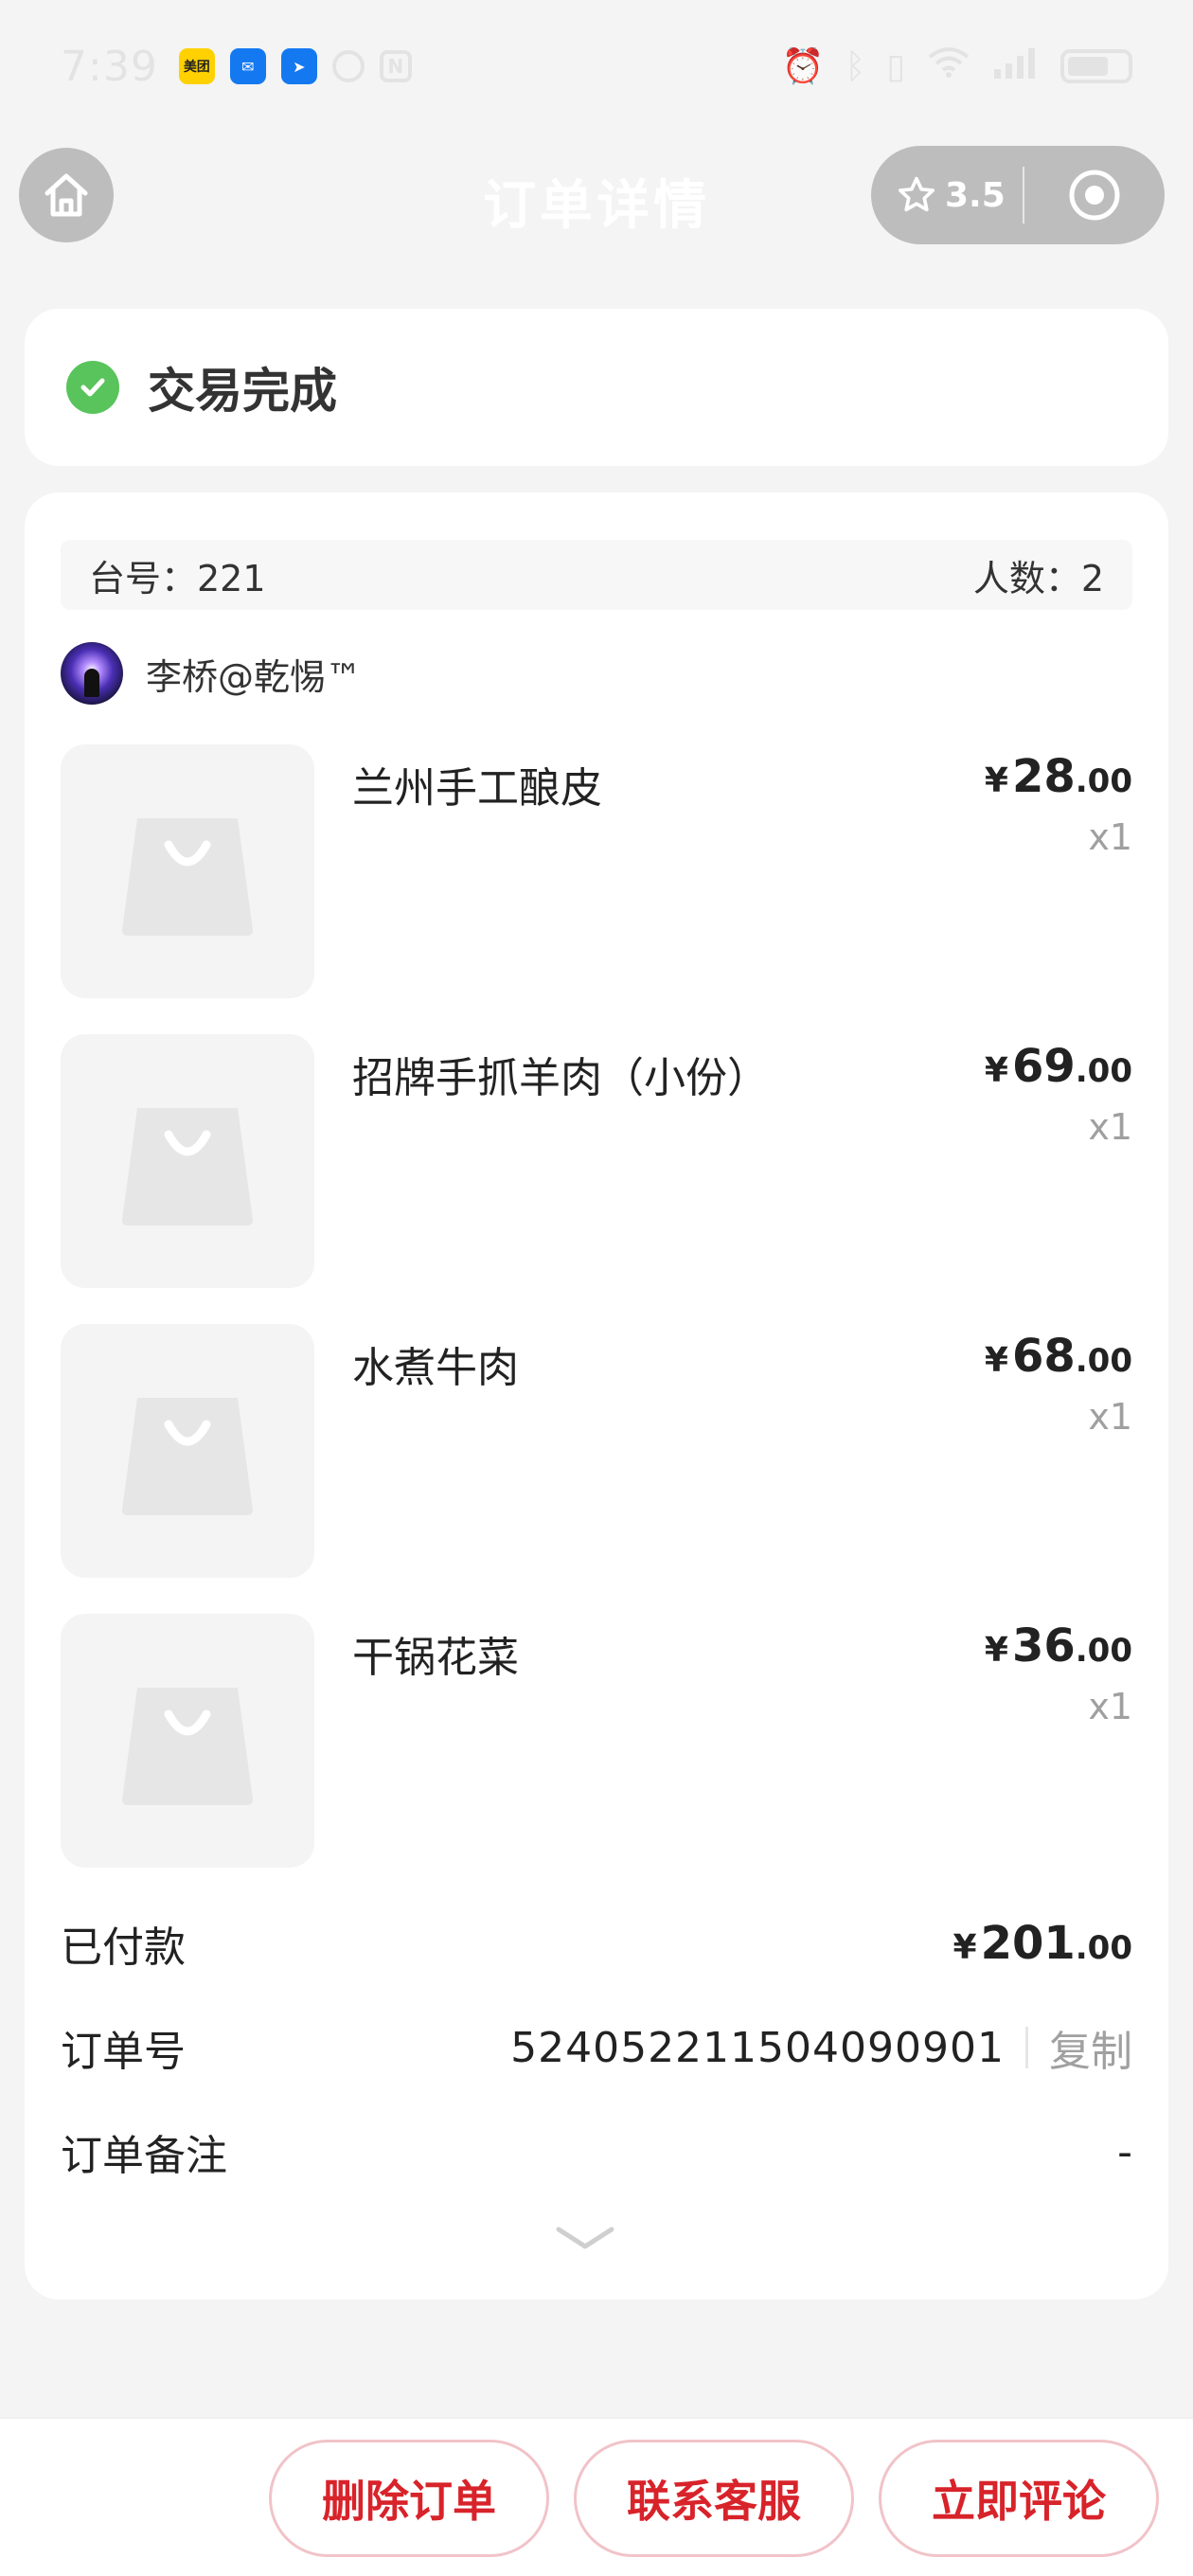 Image resolution: width=1193 pixels, height=2576 pixels. Describe the element at coordinates (298, 66) in the screenshot. I see `navigation-icon: ➤` at that location.